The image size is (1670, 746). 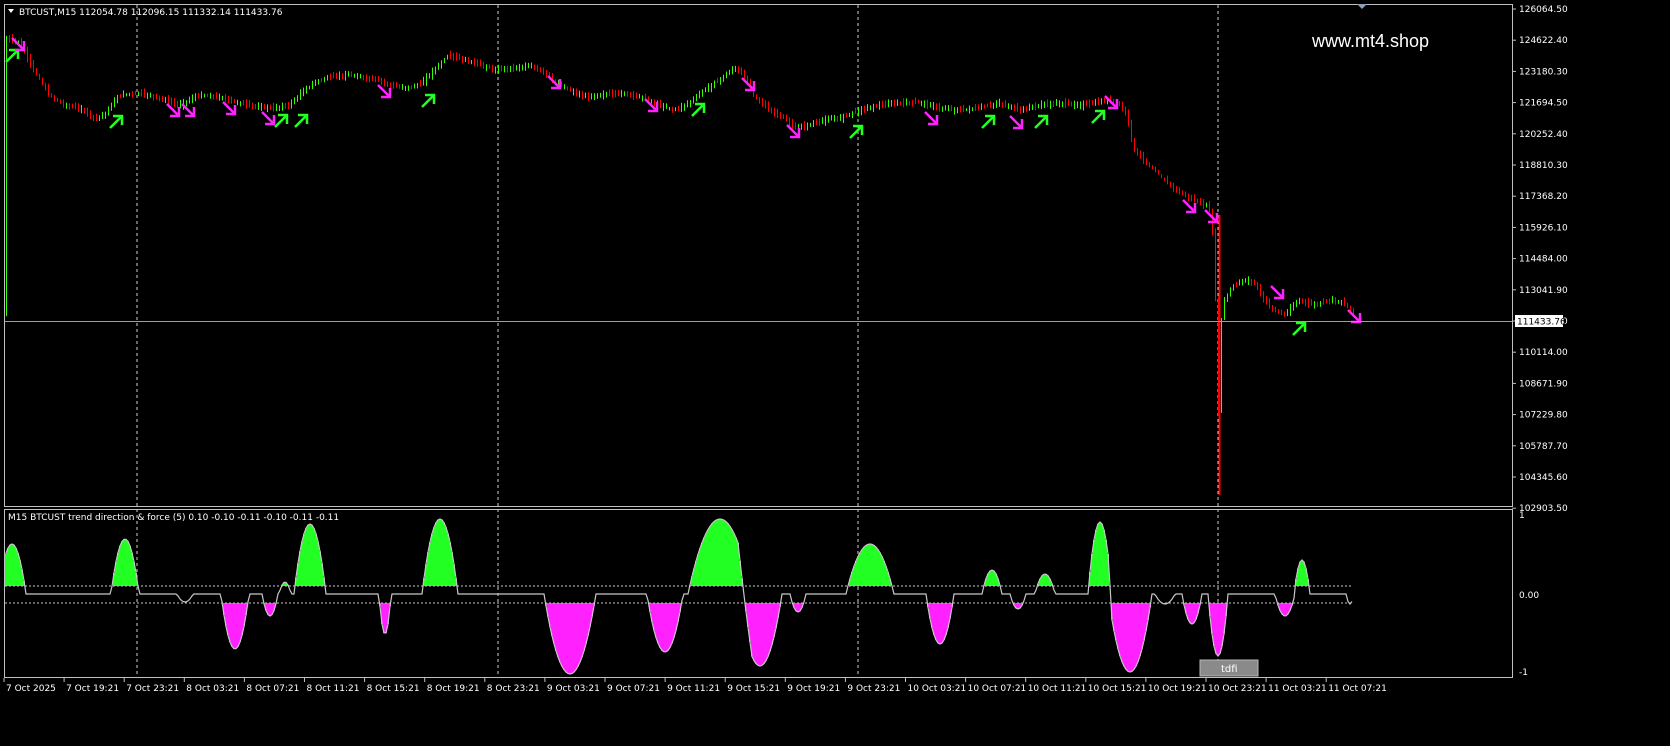 I want to click on watermark-text: www.mt4.shop, so click(x=1370, y=41).